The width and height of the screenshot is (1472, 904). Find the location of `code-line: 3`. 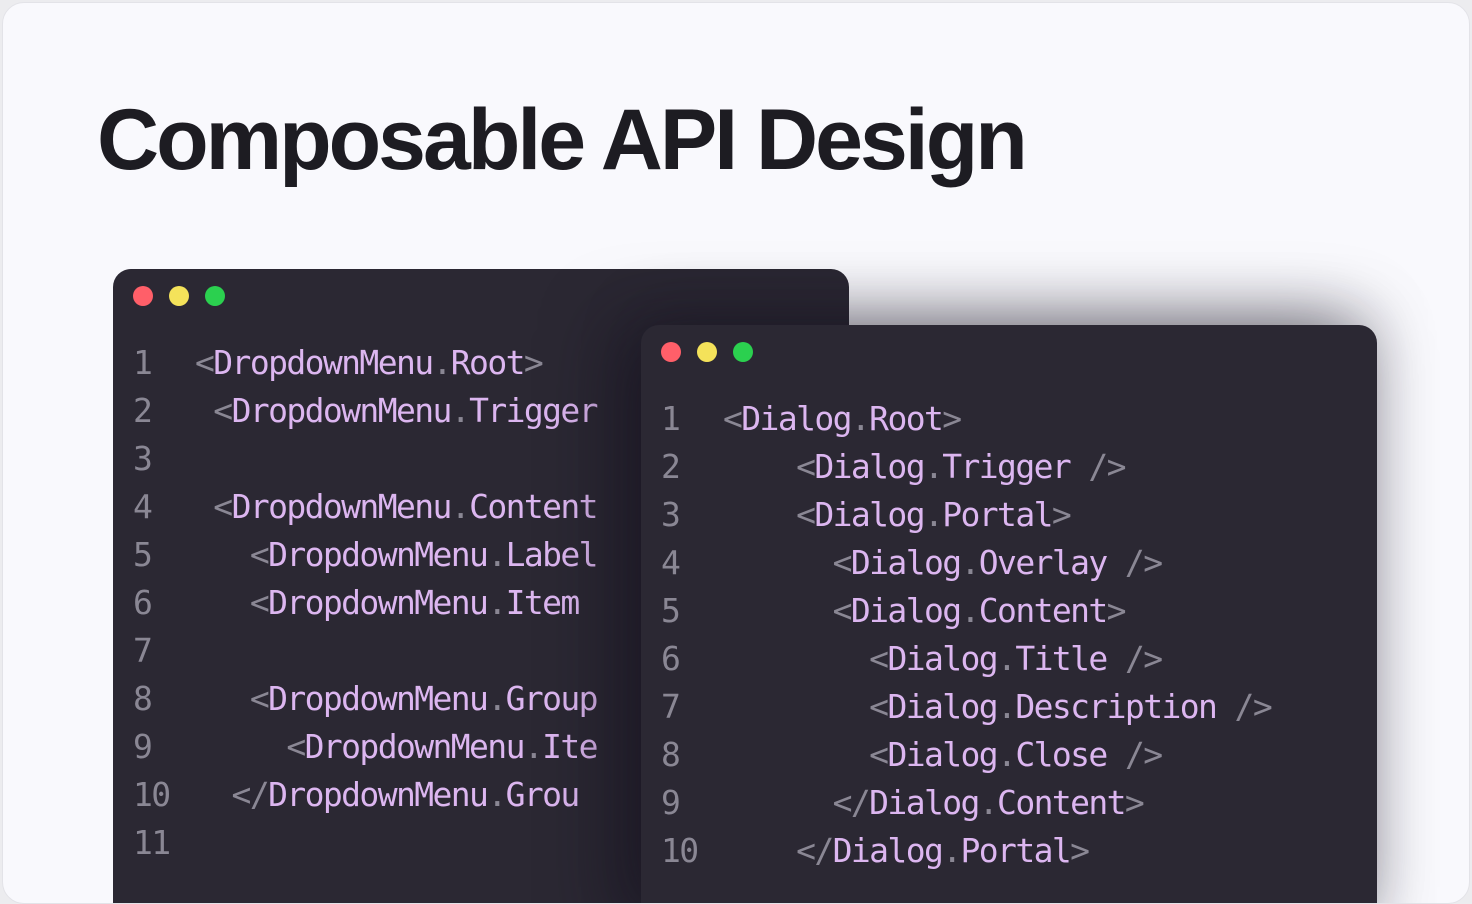

code-line: 3 is located at coordinates (365, 459).